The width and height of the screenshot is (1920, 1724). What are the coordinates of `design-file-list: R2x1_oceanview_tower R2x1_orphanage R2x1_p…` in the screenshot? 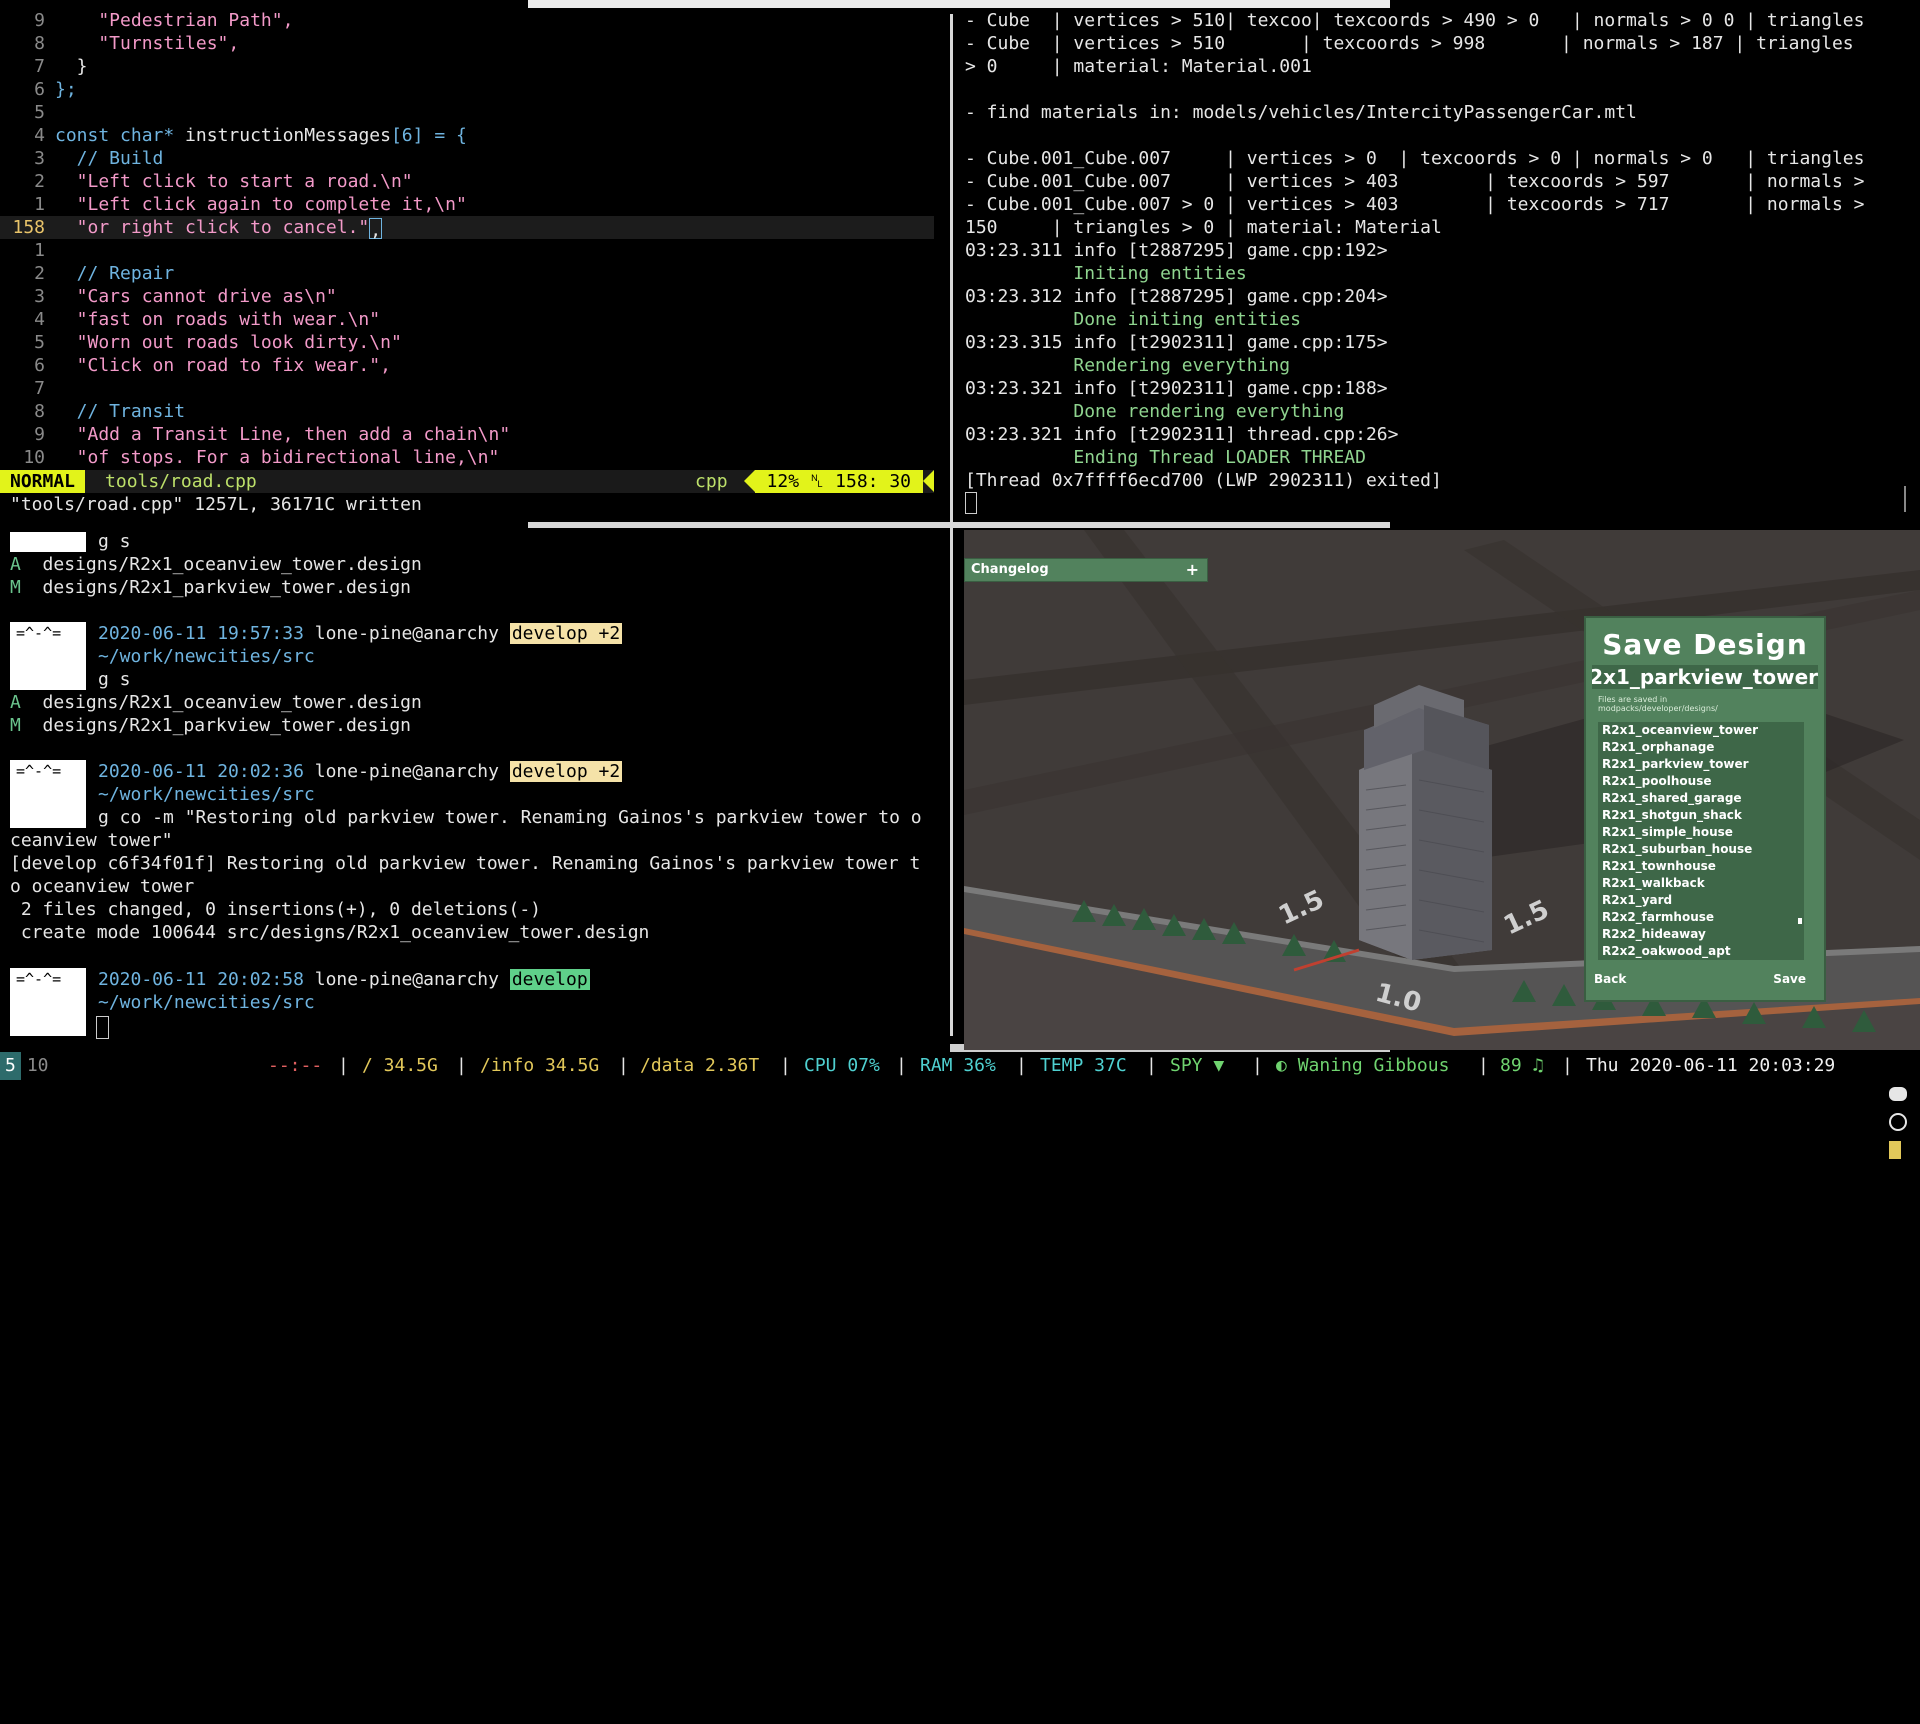 It's located at (1701, 841).